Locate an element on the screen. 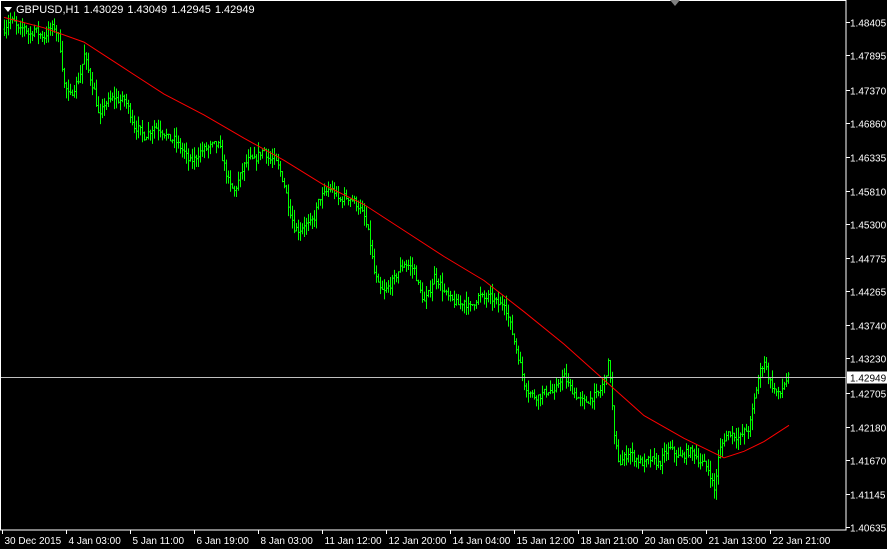 The height and width of the screenshot is (549, 887). current-price-tag: 1.42949 is located at coordinates (867, 378).